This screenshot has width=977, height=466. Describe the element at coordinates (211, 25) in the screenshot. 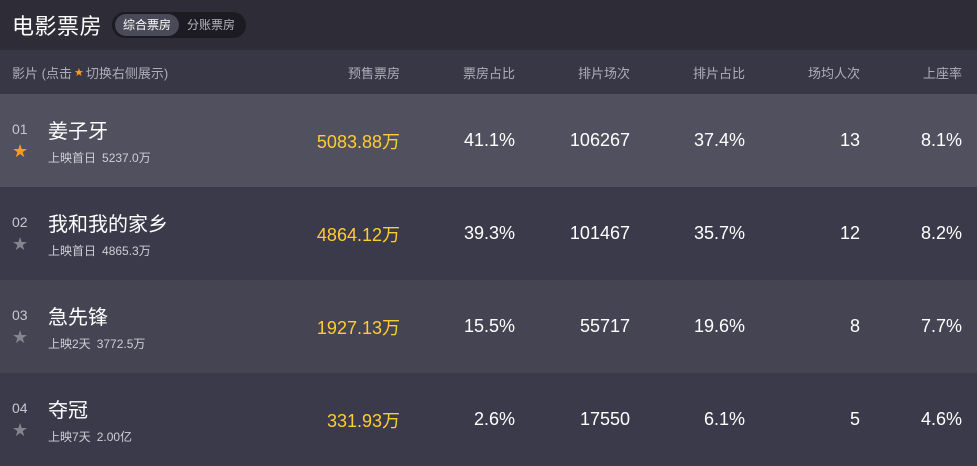

I see `tab-split-box-office: 分账票房` at that location.